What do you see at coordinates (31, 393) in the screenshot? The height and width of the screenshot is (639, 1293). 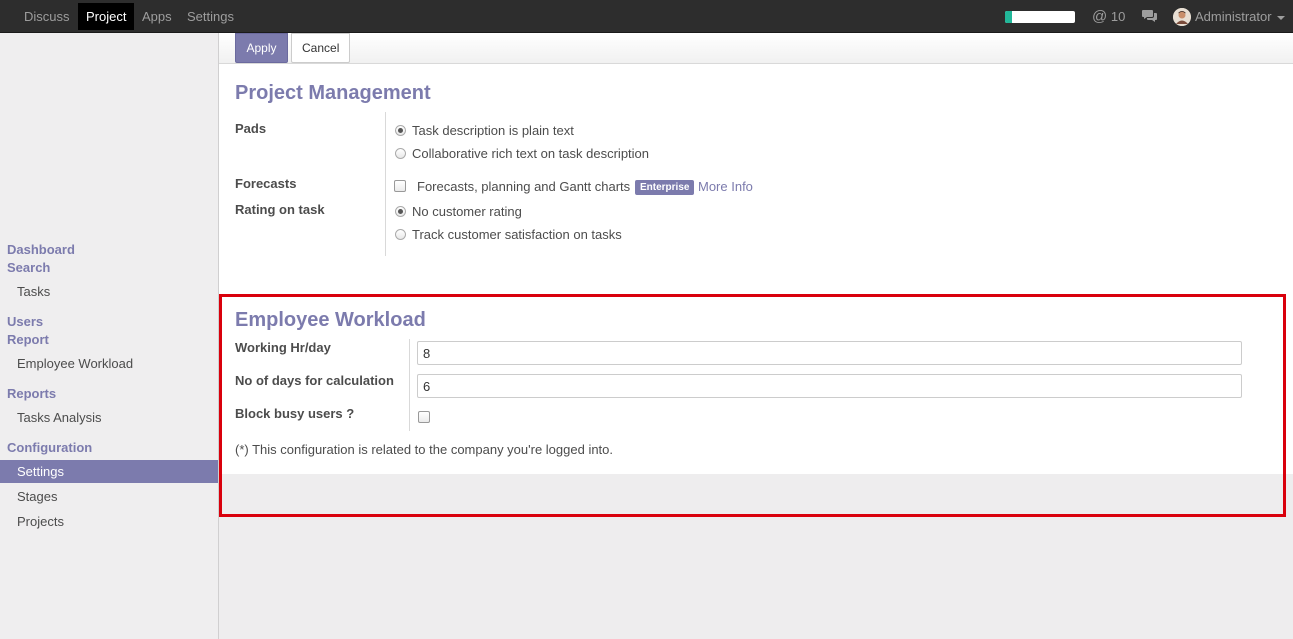 I see `sidebar-category-reports: Reports` at bounding box center [31, 393].